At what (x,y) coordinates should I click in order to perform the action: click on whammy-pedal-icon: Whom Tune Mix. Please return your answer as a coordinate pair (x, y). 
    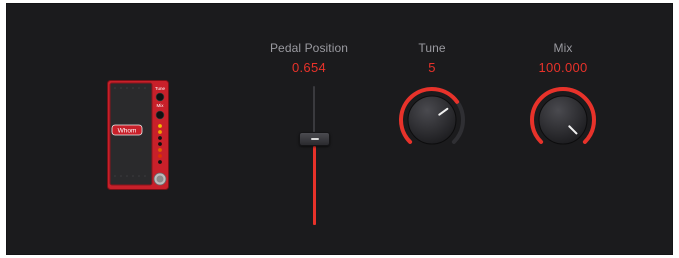
    Looking at the image, I should click on (138, 135).